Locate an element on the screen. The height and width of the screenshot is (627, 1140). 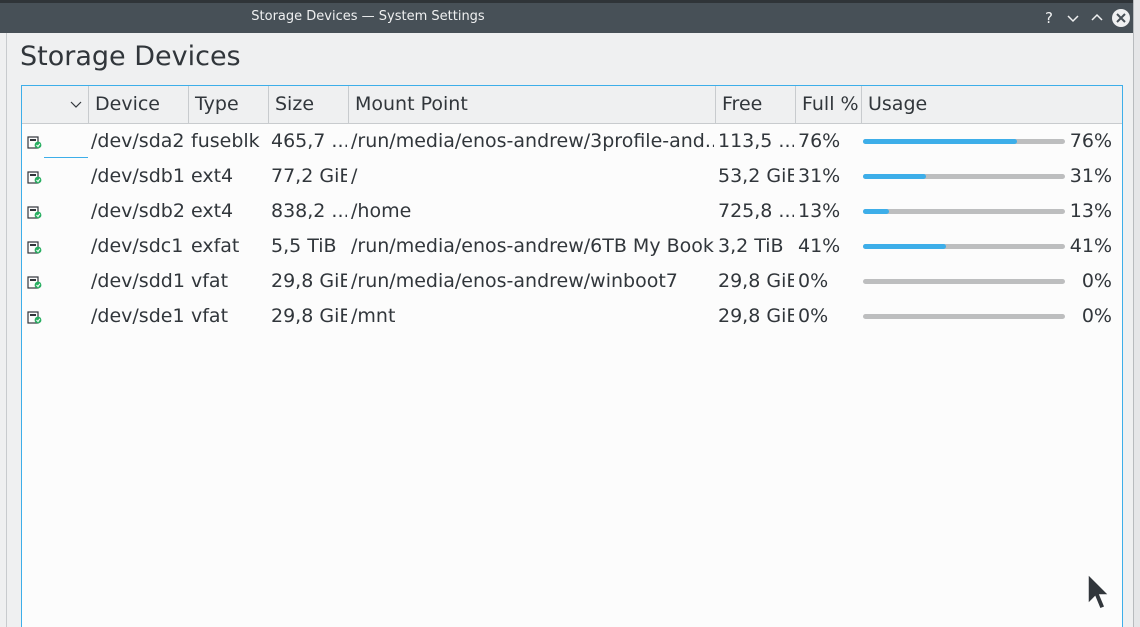
page-title: Storage Devices is located at coordinates (130, 56).